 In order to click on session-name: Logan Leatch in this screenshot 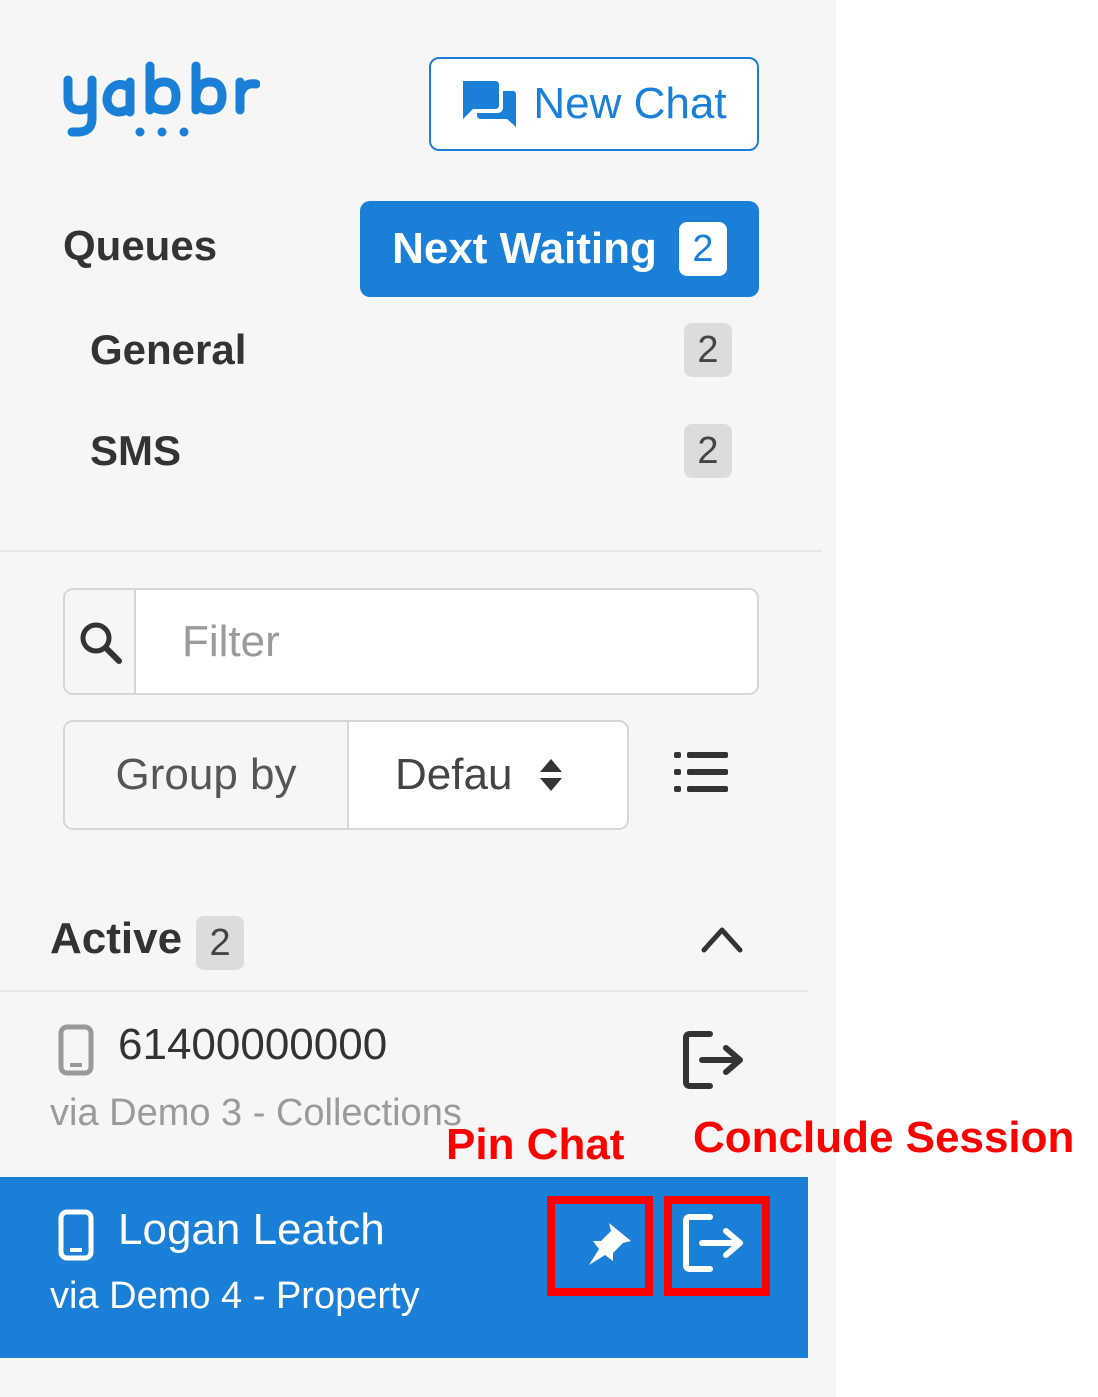, I will do `click(251, 1229)`.